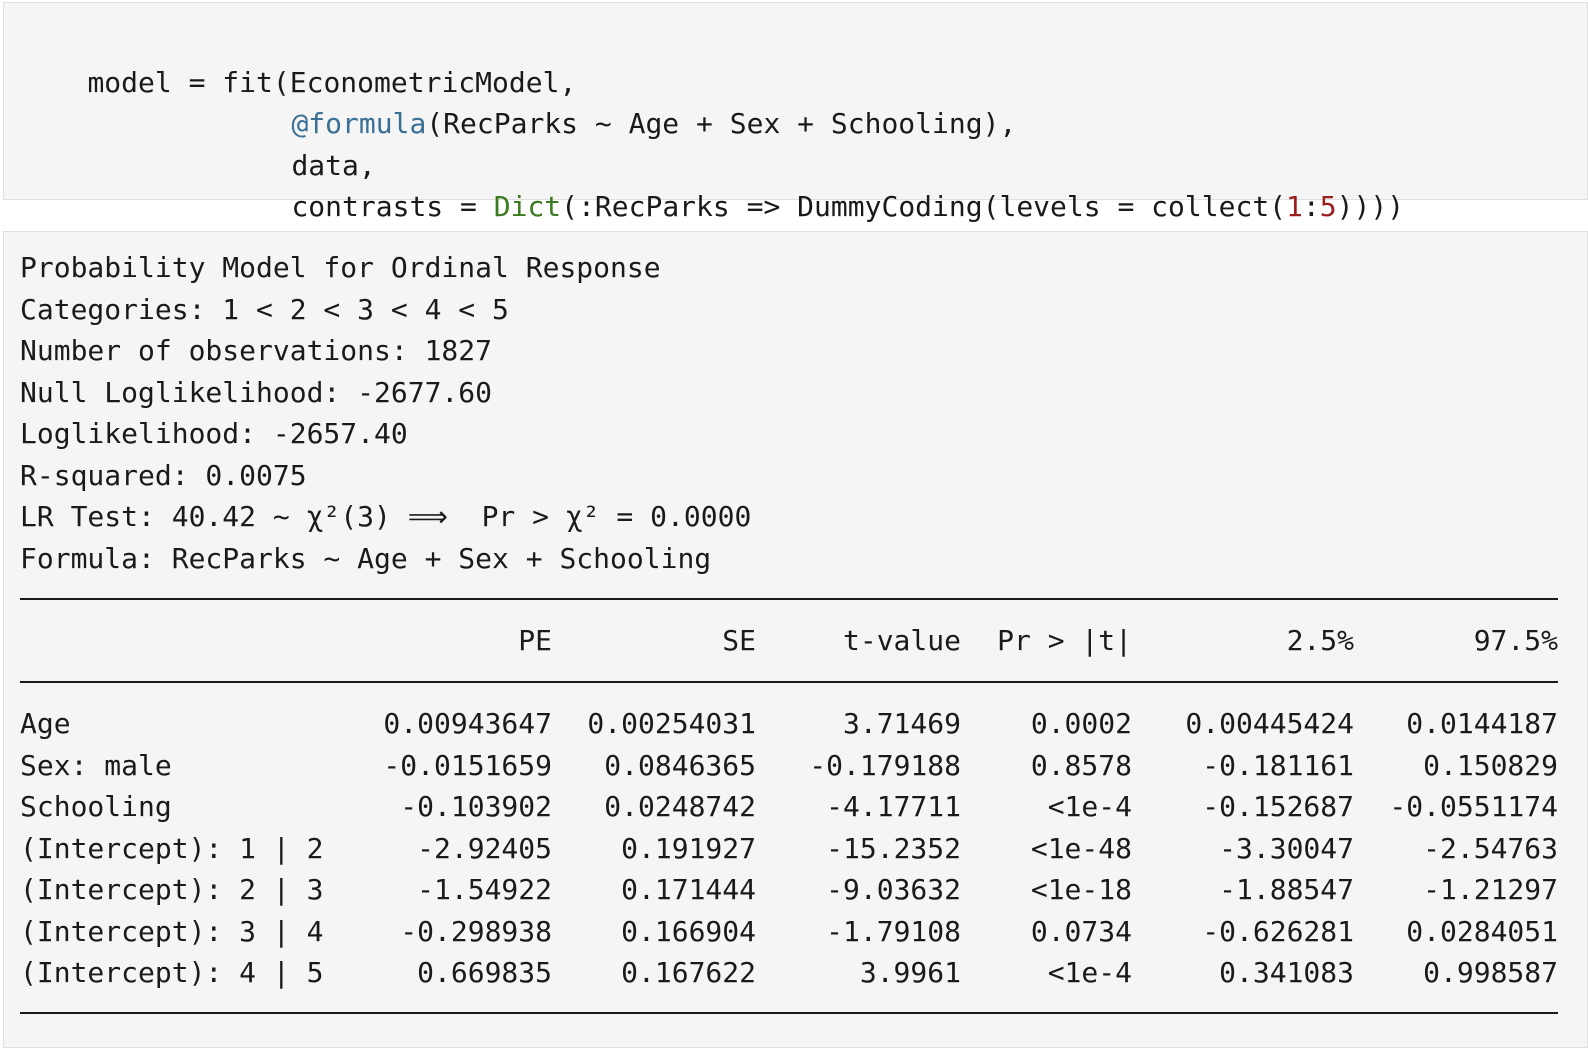 The image size is (1588, 1062). I want to click on row-name: (Intercept): 4 | 5, so click(172, 972).